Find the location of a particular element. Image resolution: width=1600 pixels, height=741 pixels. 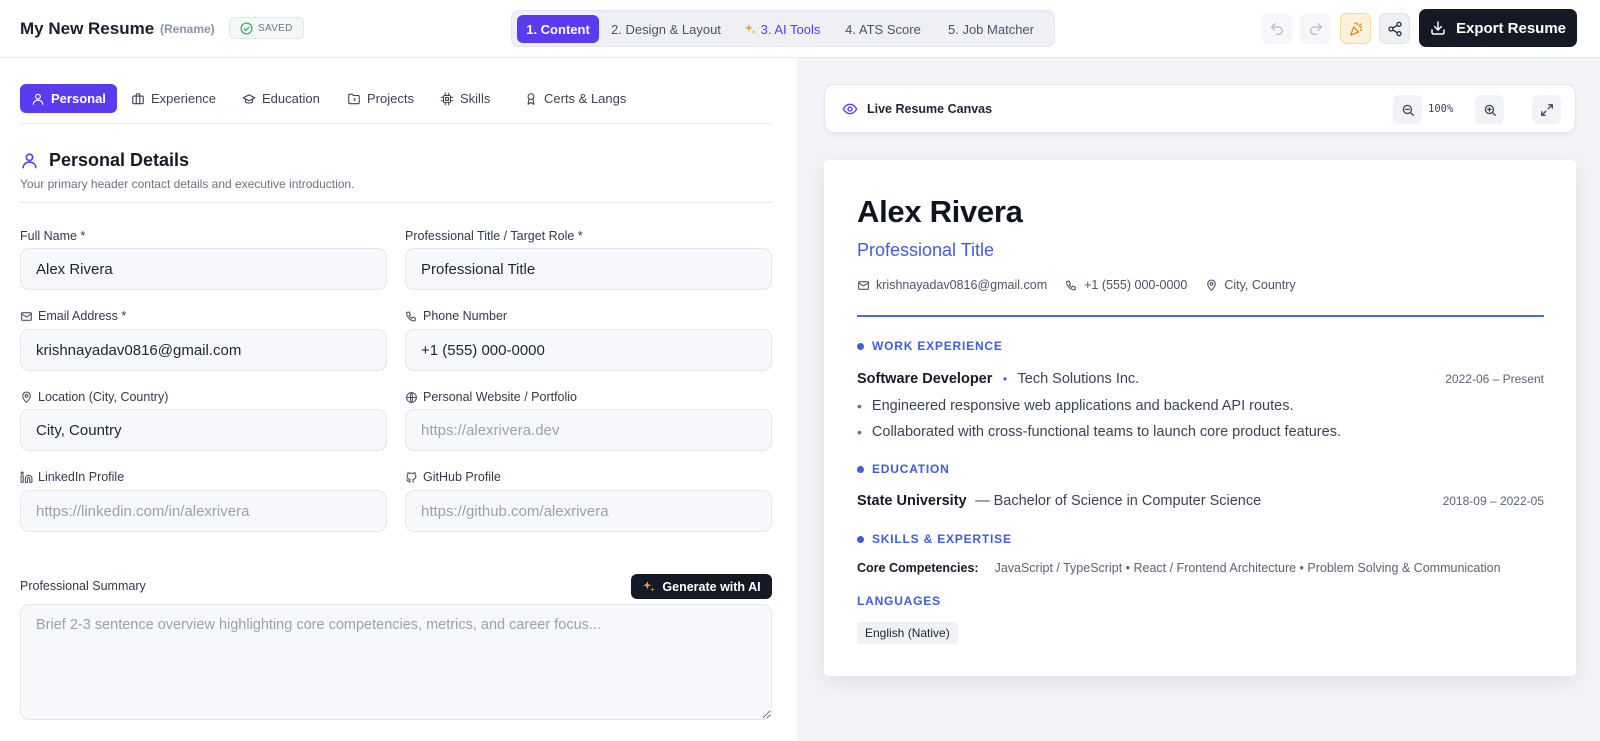

zoom-in-icon is located at coordinates (1490, 110).